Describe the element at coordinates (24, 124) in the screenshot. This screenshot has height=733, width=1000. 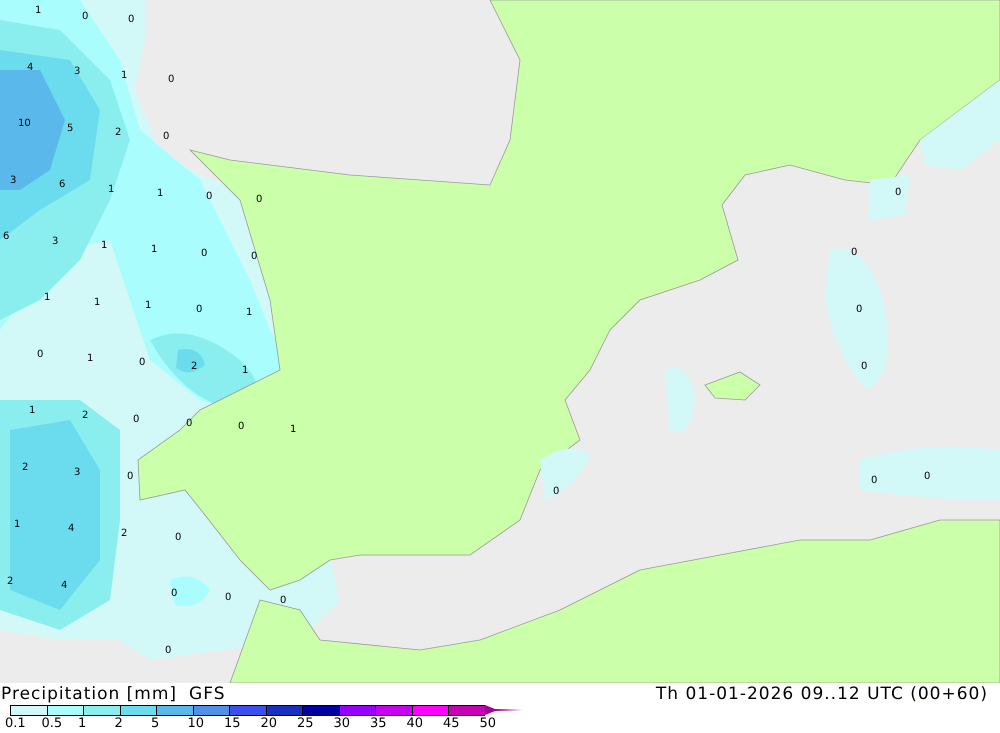
I see `precipitation-value: 10` at that location.